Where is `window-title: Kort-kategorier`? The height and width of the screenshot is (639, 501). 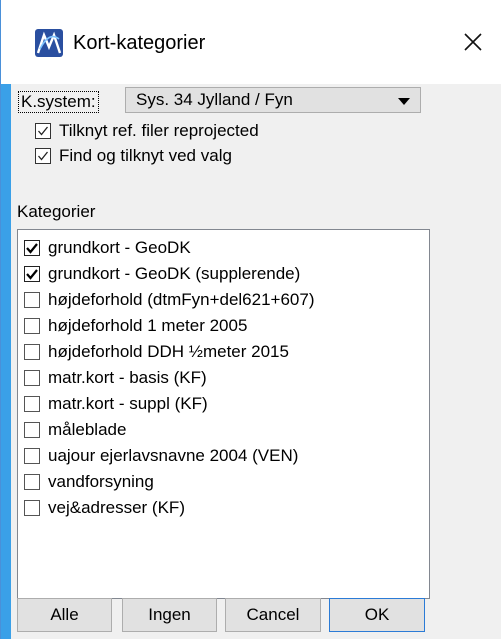 window-title: Kort-kategorier is located at coordinates (139, 43).